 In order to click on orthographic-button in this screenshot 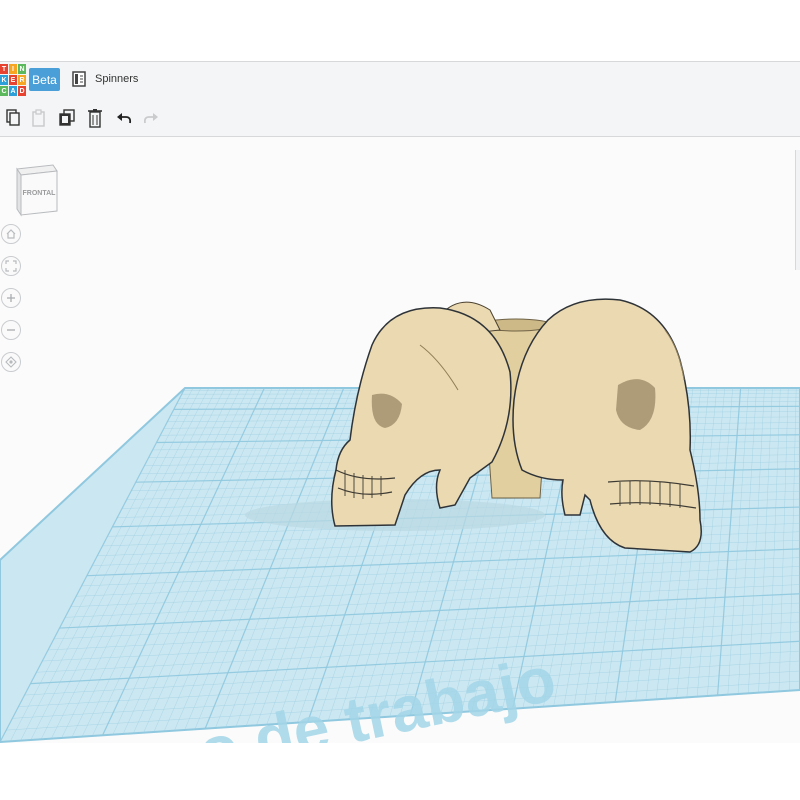, I will do `click(11, 362)`.